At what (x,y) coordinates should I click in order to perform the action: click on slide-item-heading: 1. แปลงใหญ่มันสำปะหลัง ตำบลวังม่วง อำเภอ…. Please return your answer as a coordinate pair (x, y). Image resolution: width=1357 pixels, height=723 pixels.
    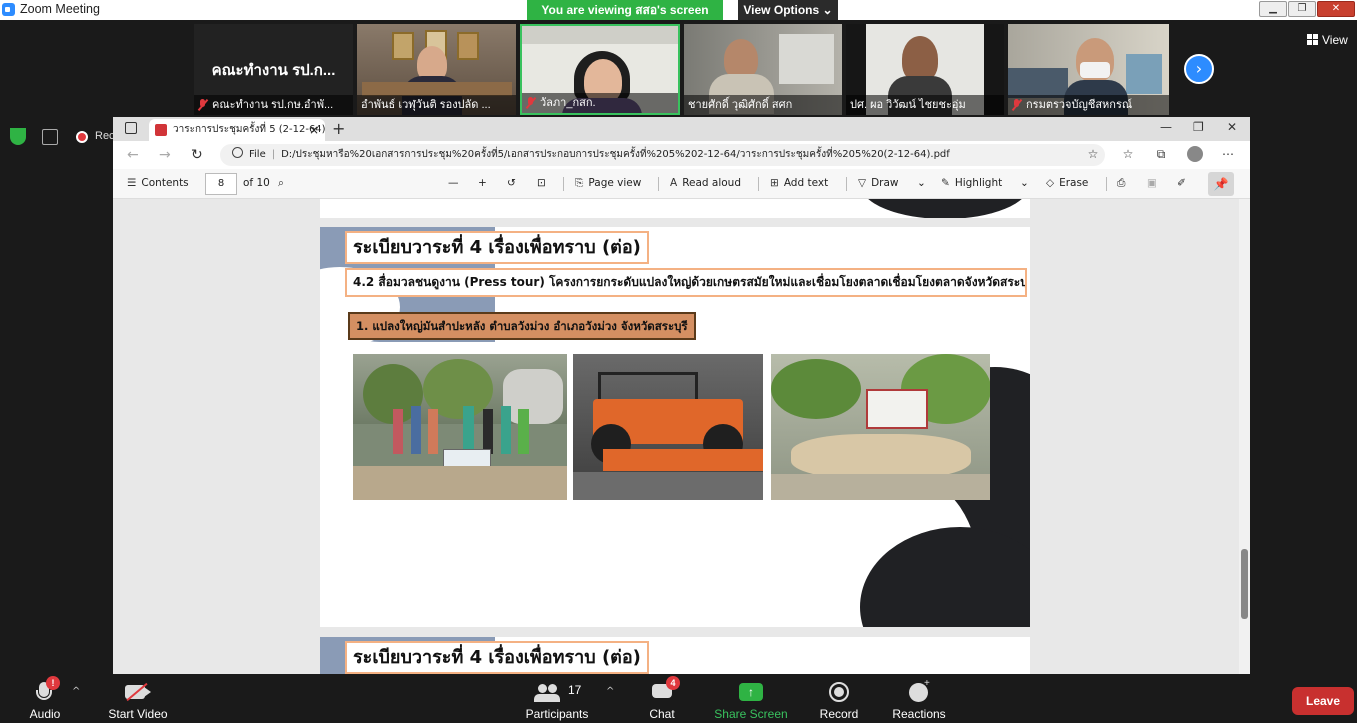
    Looking at the image, I should click on (522, 326).